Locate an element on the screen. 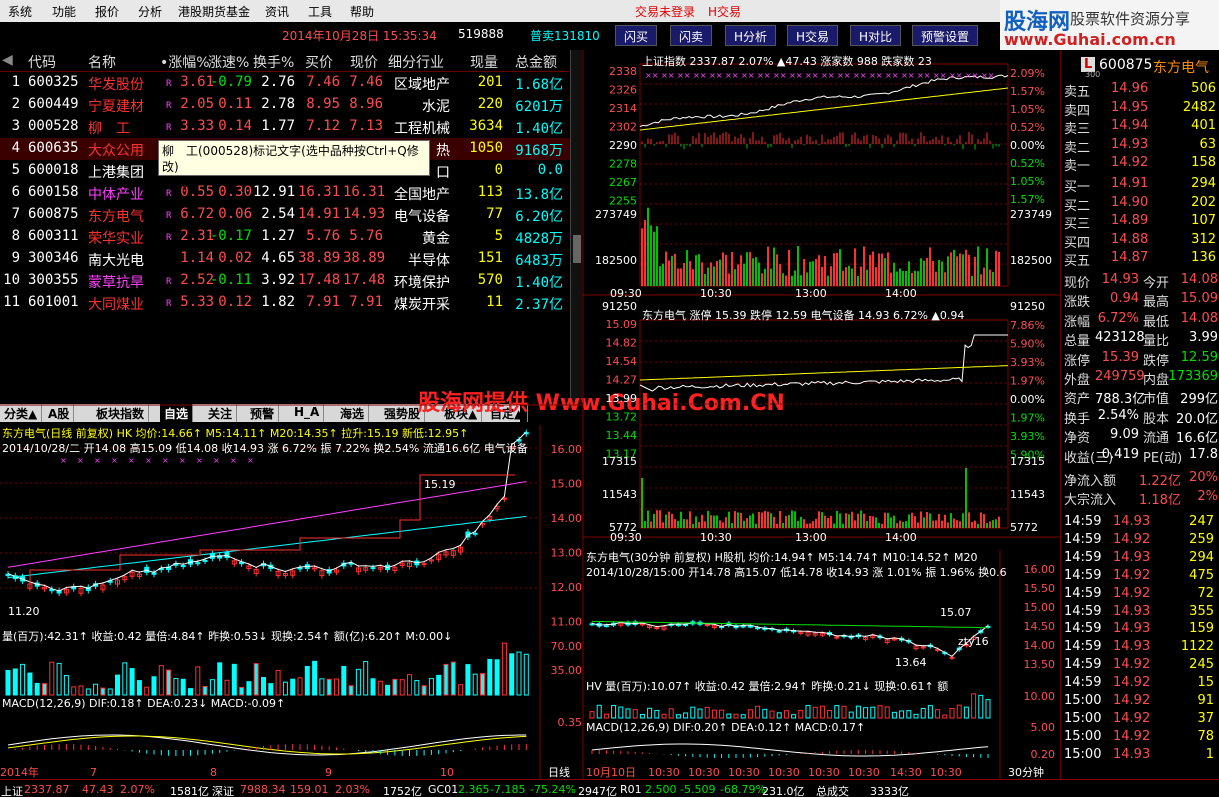  flow-value: 1.18亿 is located at coordinates (1160, 500).